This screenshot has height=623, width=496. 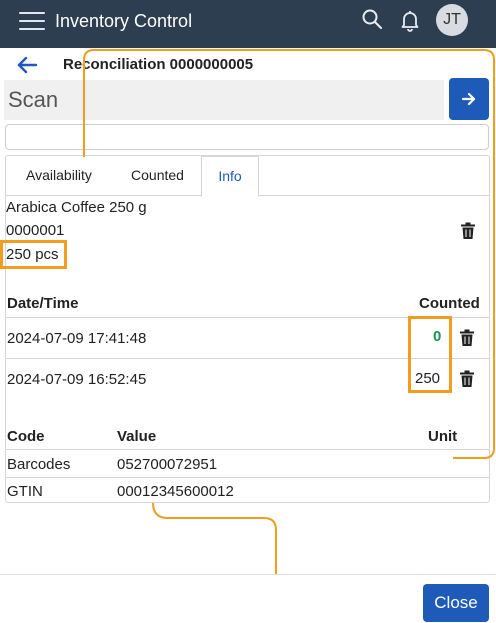 I want to click on code-row-type: GTIN, so click(x=25, y=491).